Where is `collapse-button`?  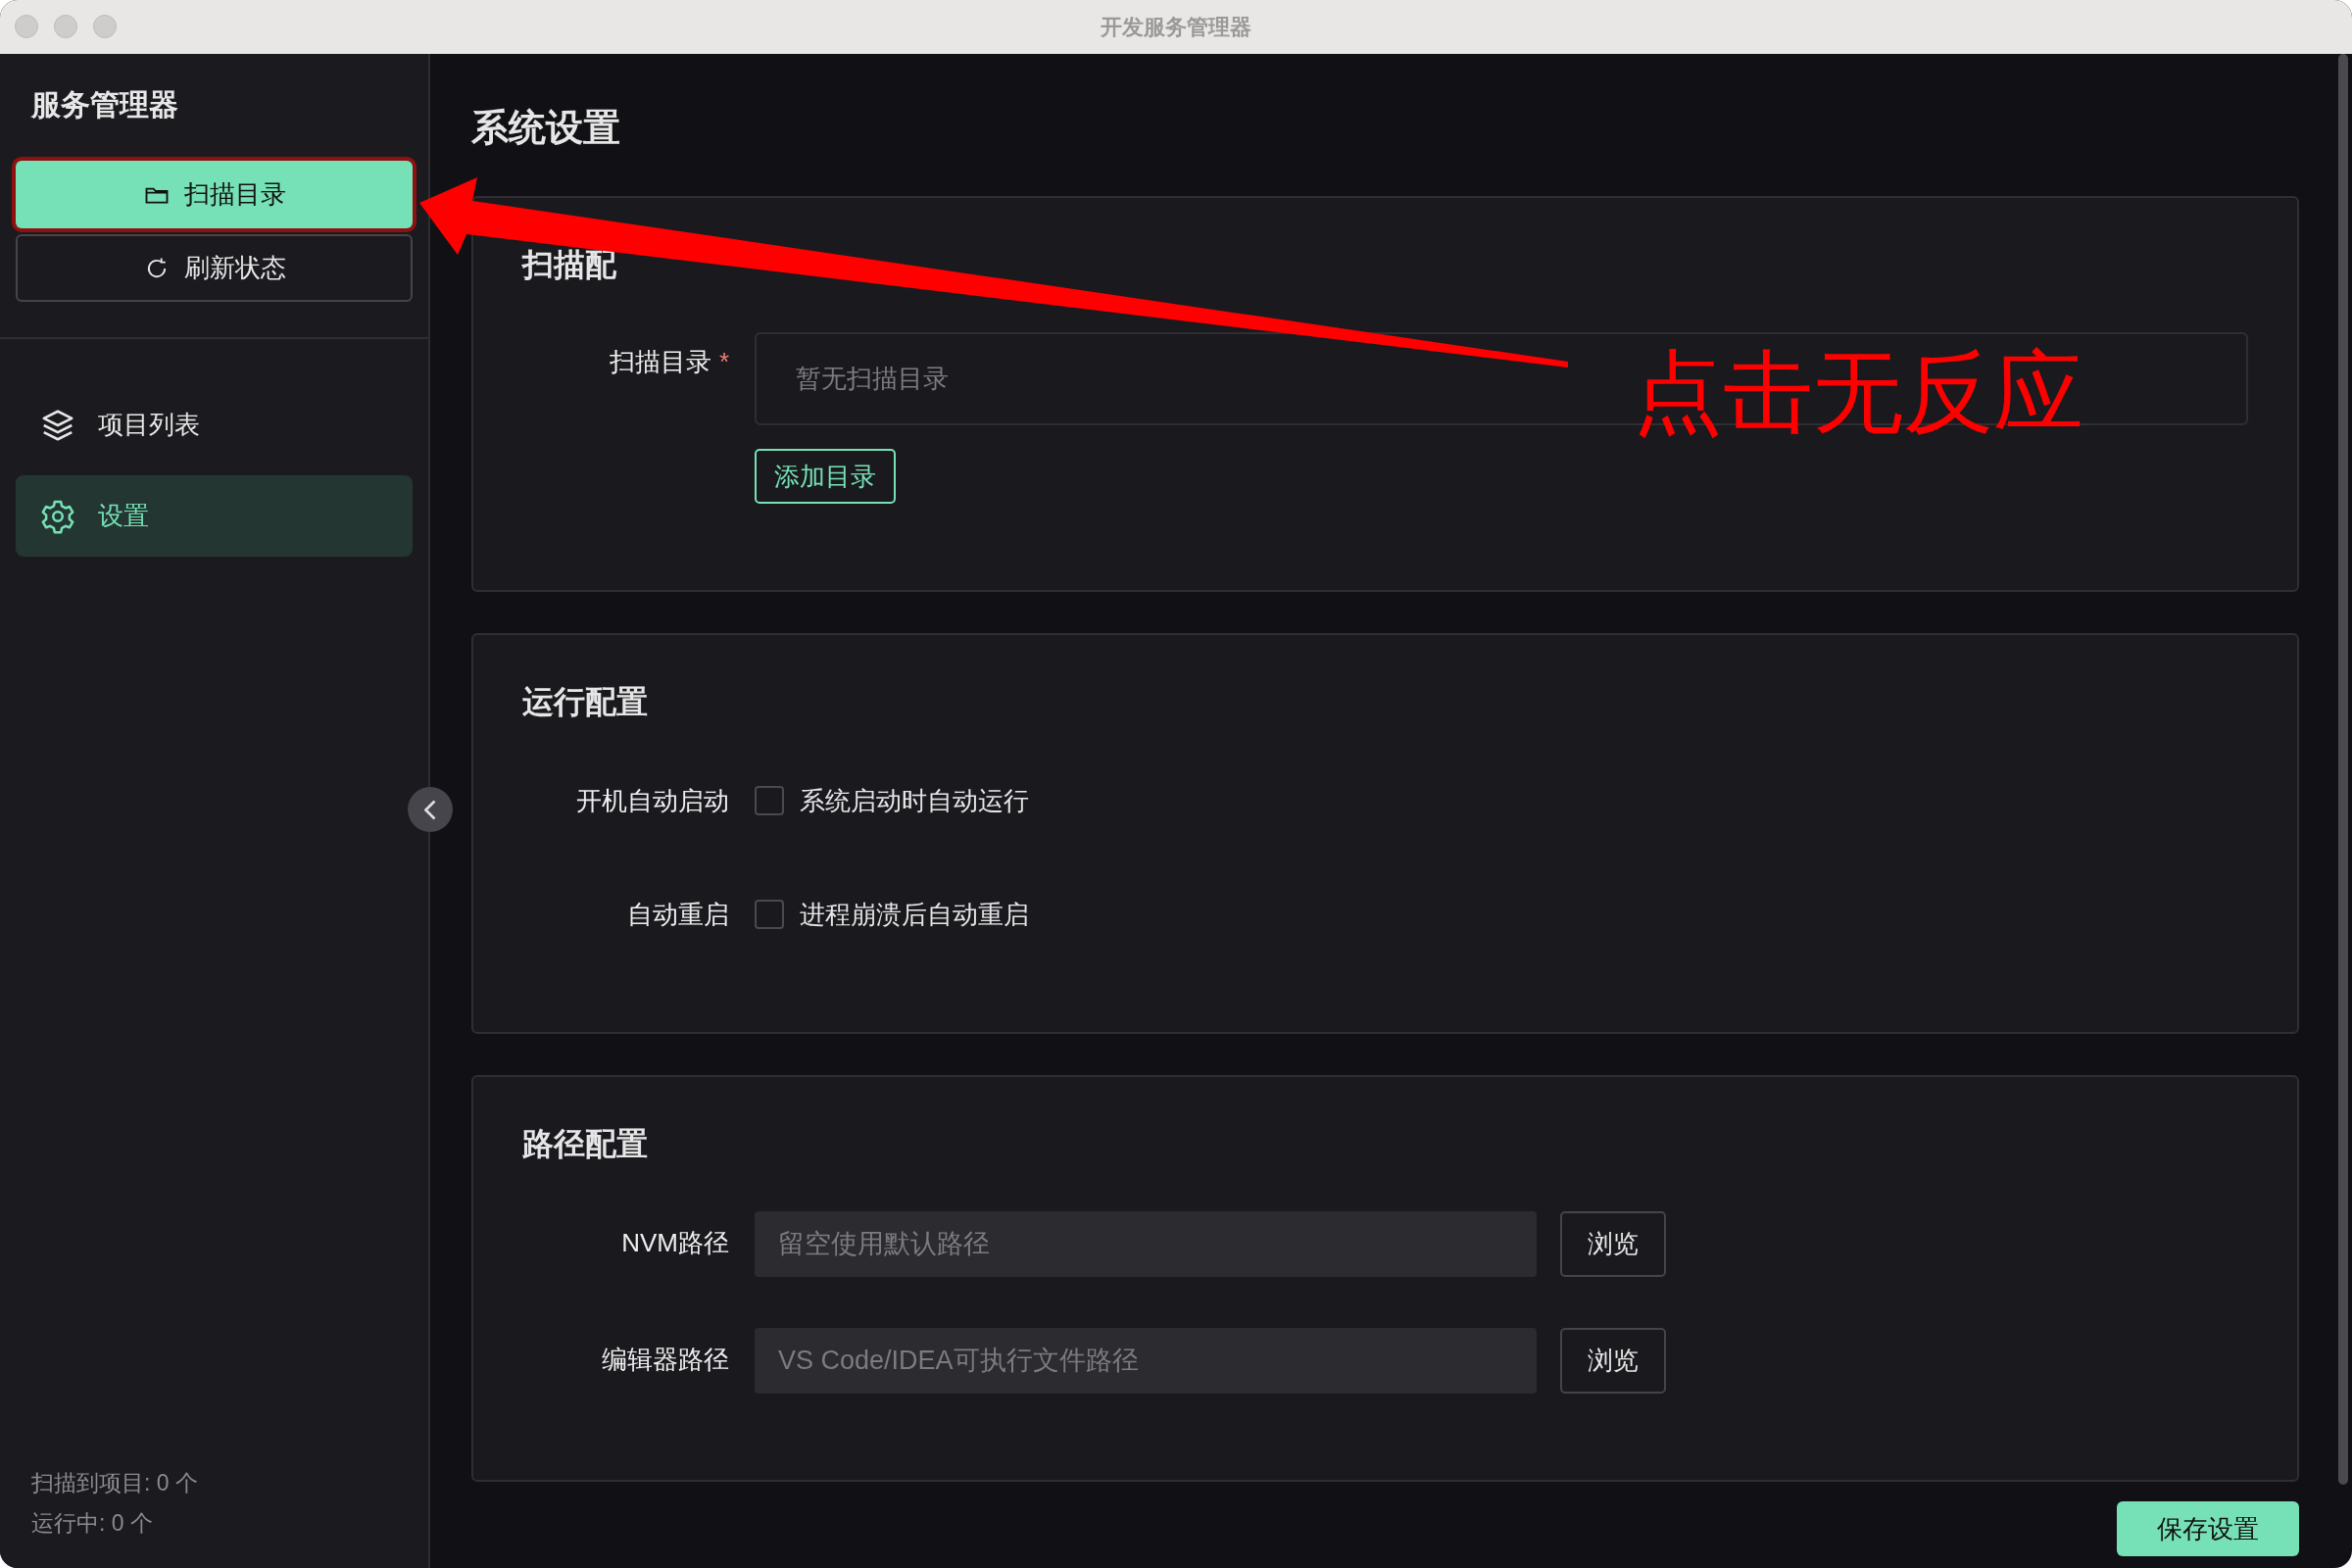 collapse-button is located at coordinates (430, 809).